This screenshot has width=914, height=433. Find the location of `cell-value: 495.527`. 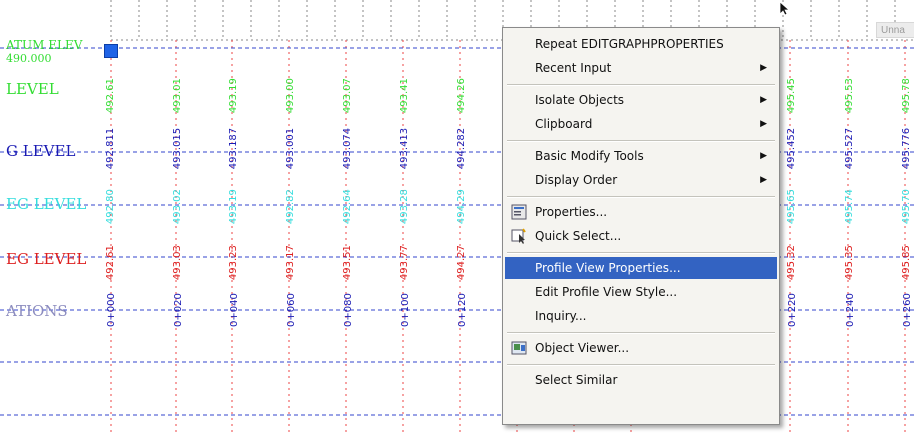

cell-value: 495.527 is located at coordinates (850, 148).